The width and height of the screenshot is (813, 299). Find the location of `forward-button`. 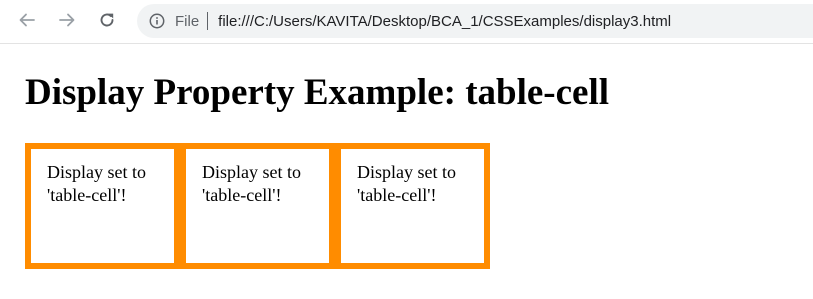

forward-button is located at coordinates (67, 20).